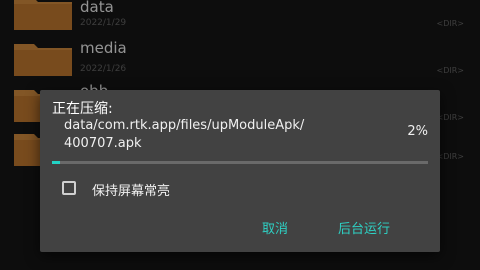 The height and width of the screenshot is (270, 480). I want to click on progress-percent: 2%, so click(417, 131).